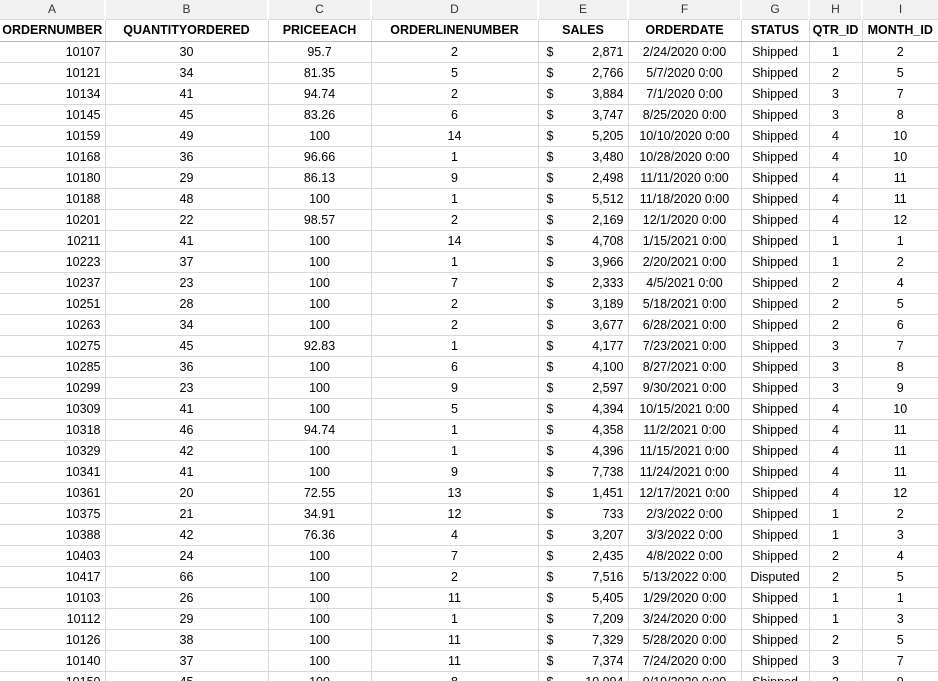 This screenshot has width=938, height=681. What do you see at coordinates (187, 577) in the screenshot?
I see `cell-quantityordered: 66` at bounding box center [187, 577].